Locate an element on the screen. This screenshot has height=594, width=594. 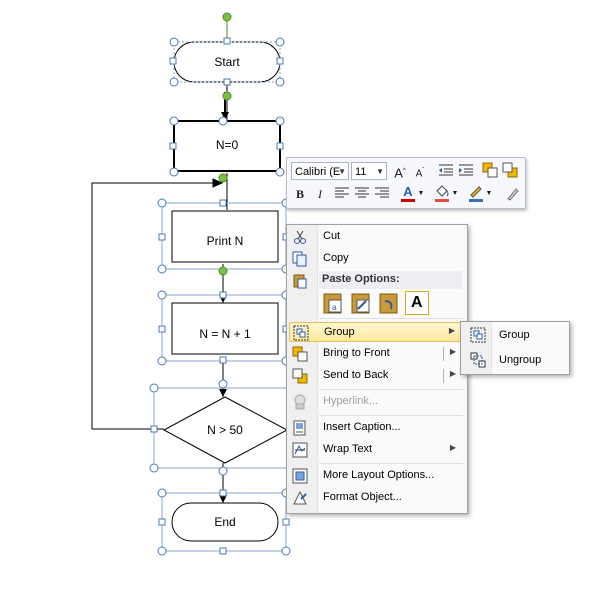
align-left-button is located at coordinates (342, 194).